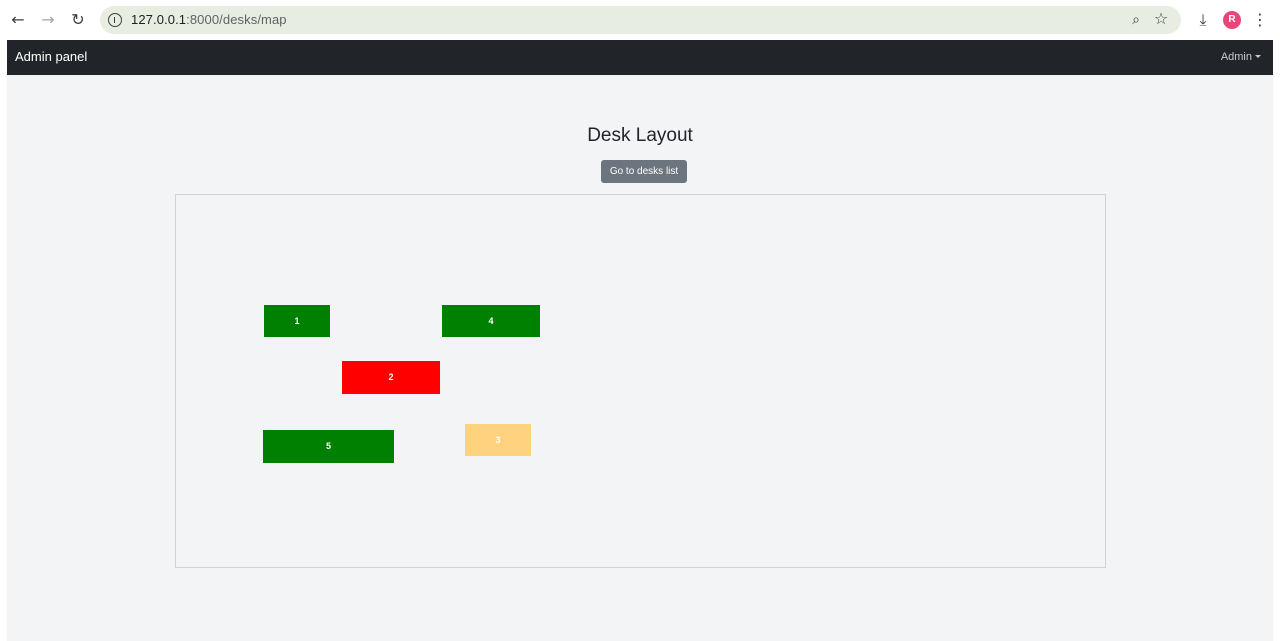 Image resolution: width=1280 pixels, height=641 pixels. I want to click on desk-3: 3, so click(498, 440).